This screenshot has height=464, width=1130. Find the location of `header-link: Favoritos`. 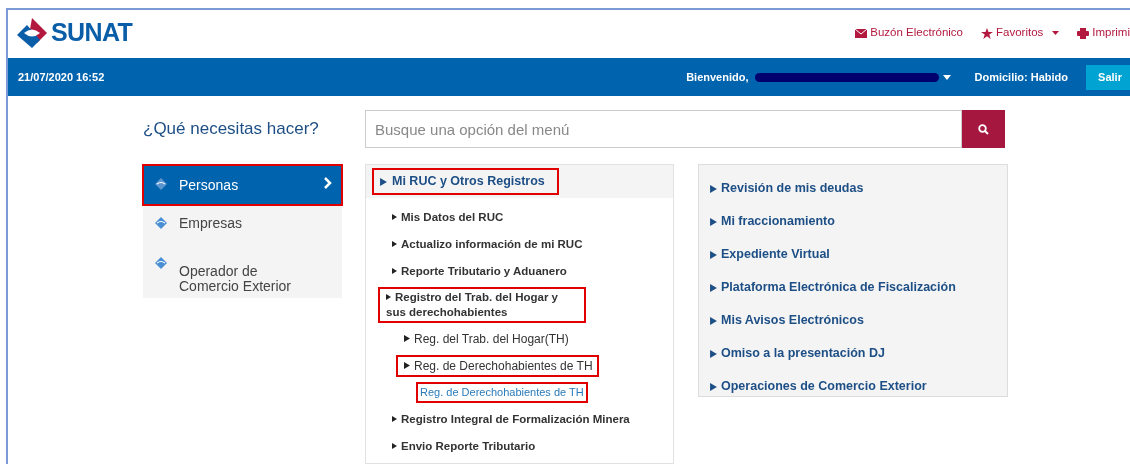

header-link: Favoritos is located at coordinates (1020, 33).